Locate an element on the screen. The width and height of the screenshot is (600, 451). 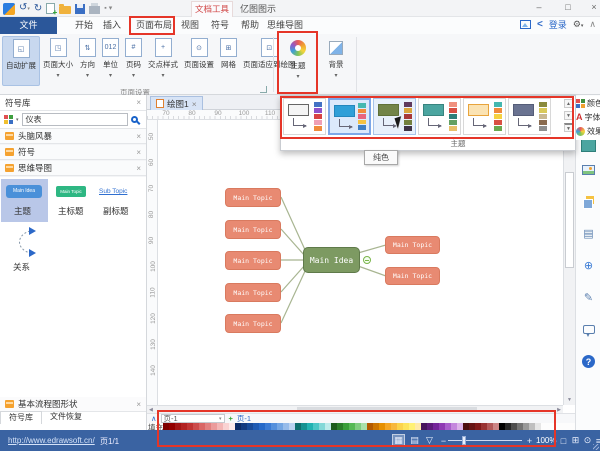
library-grid-icon is located at coordinates (8, 119).